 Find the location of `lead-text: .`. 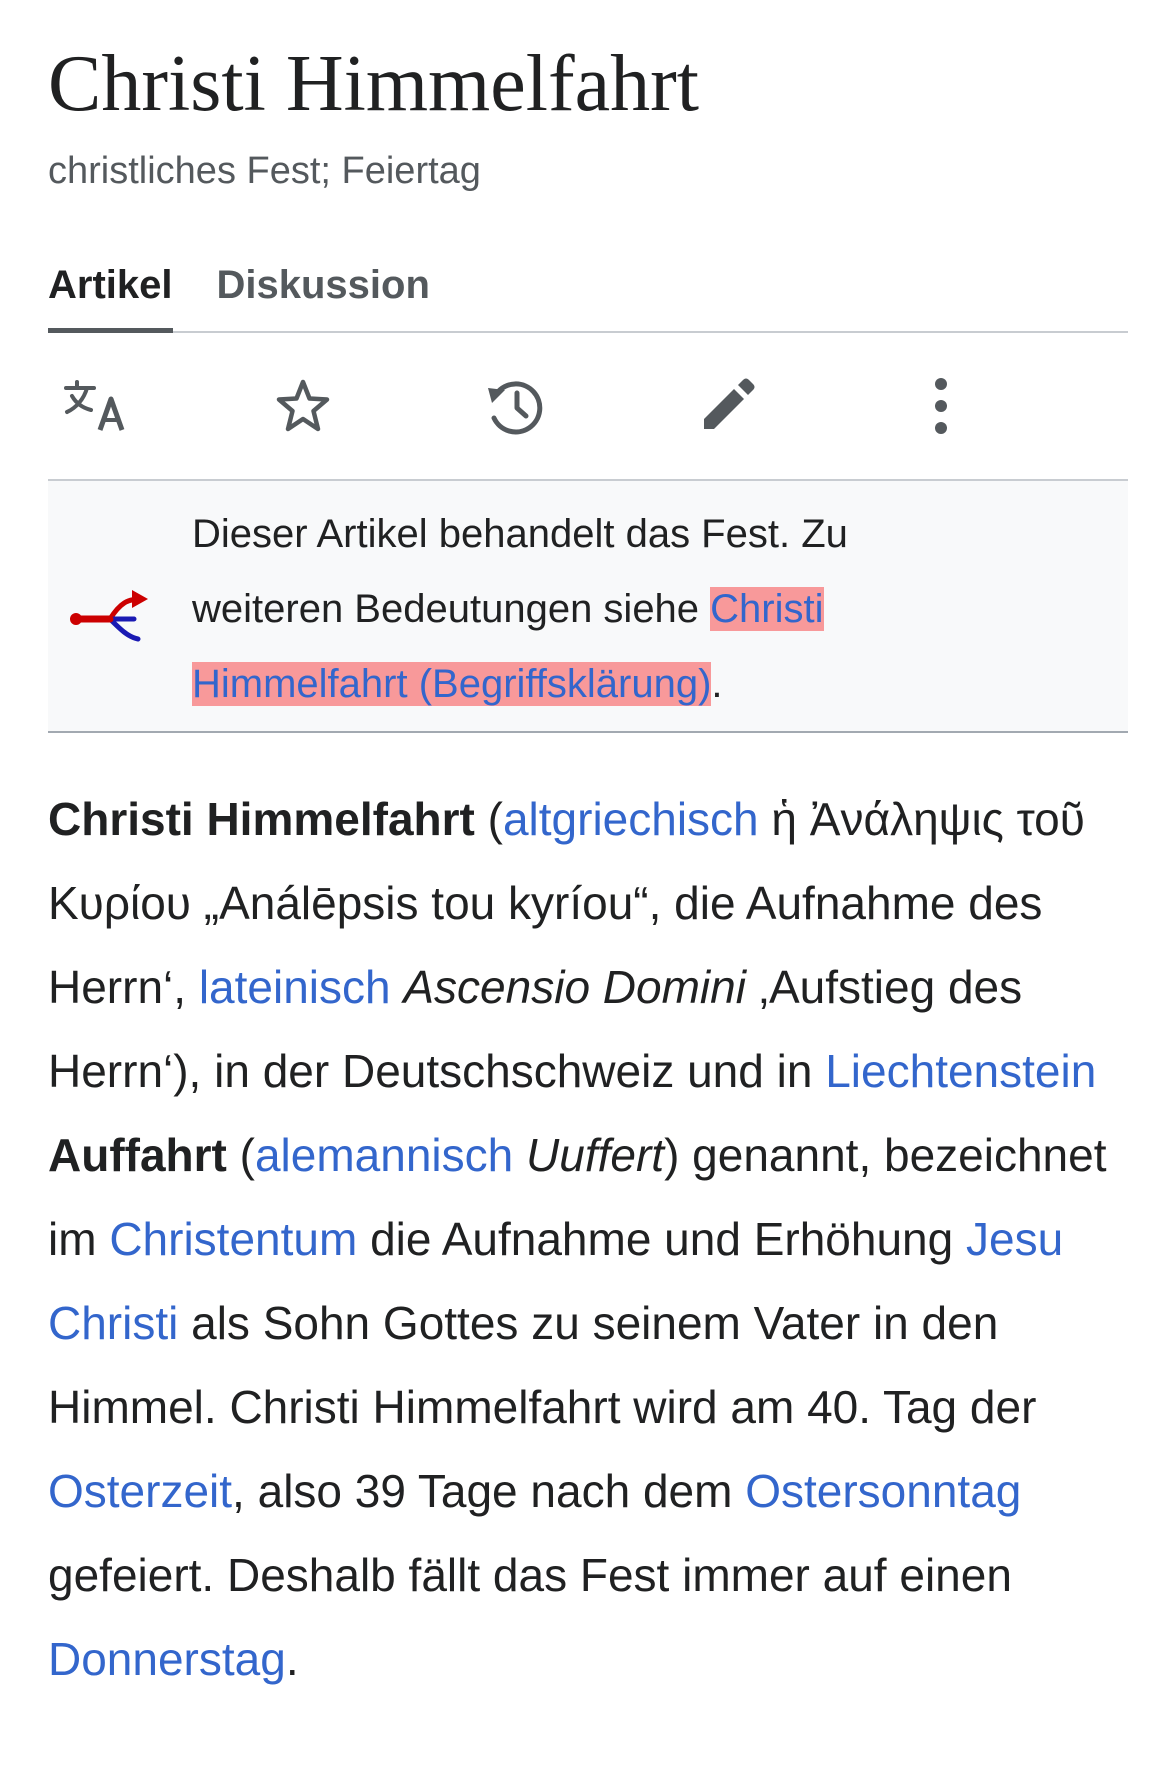

lead-text: . is located at coordinates (292, 1659).